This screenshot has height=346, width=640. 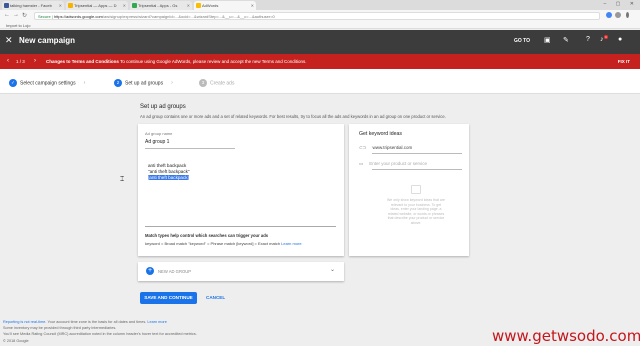 I want to click on account-icon: ●, so click(x=620, y=39).